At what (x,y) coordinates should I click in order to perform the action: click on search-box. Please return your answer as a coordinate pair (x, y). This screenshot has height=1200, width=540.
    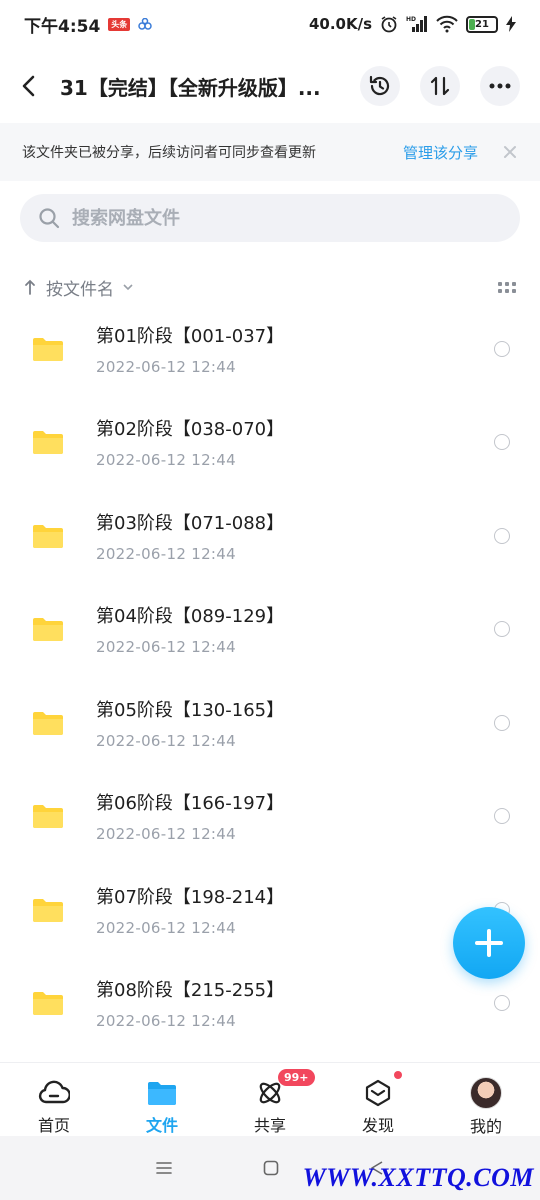
    Looking at the image, I should click on (270, 218).